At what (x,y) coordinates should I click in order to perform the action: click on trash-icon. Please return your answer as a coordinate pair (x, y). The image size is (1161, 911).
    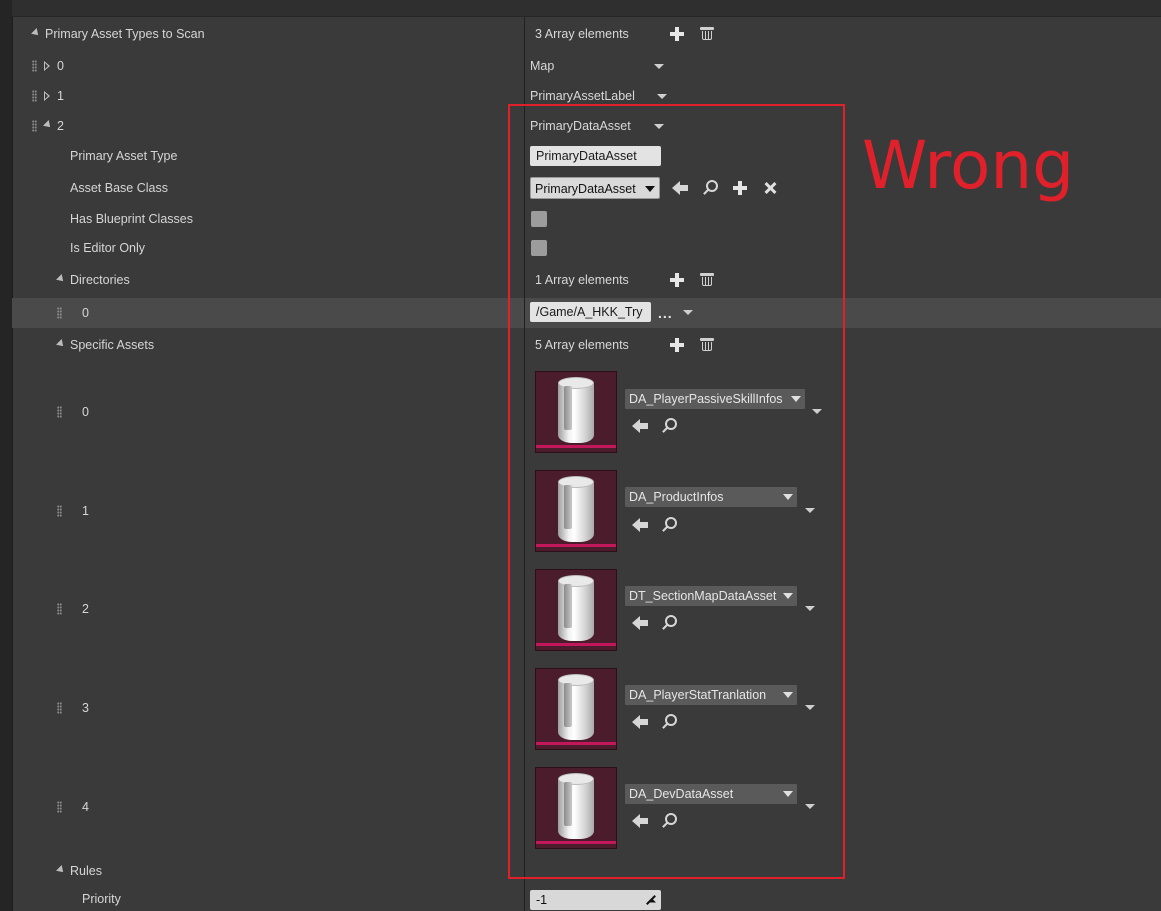
    Looking at the image, I should click on (707, 34).